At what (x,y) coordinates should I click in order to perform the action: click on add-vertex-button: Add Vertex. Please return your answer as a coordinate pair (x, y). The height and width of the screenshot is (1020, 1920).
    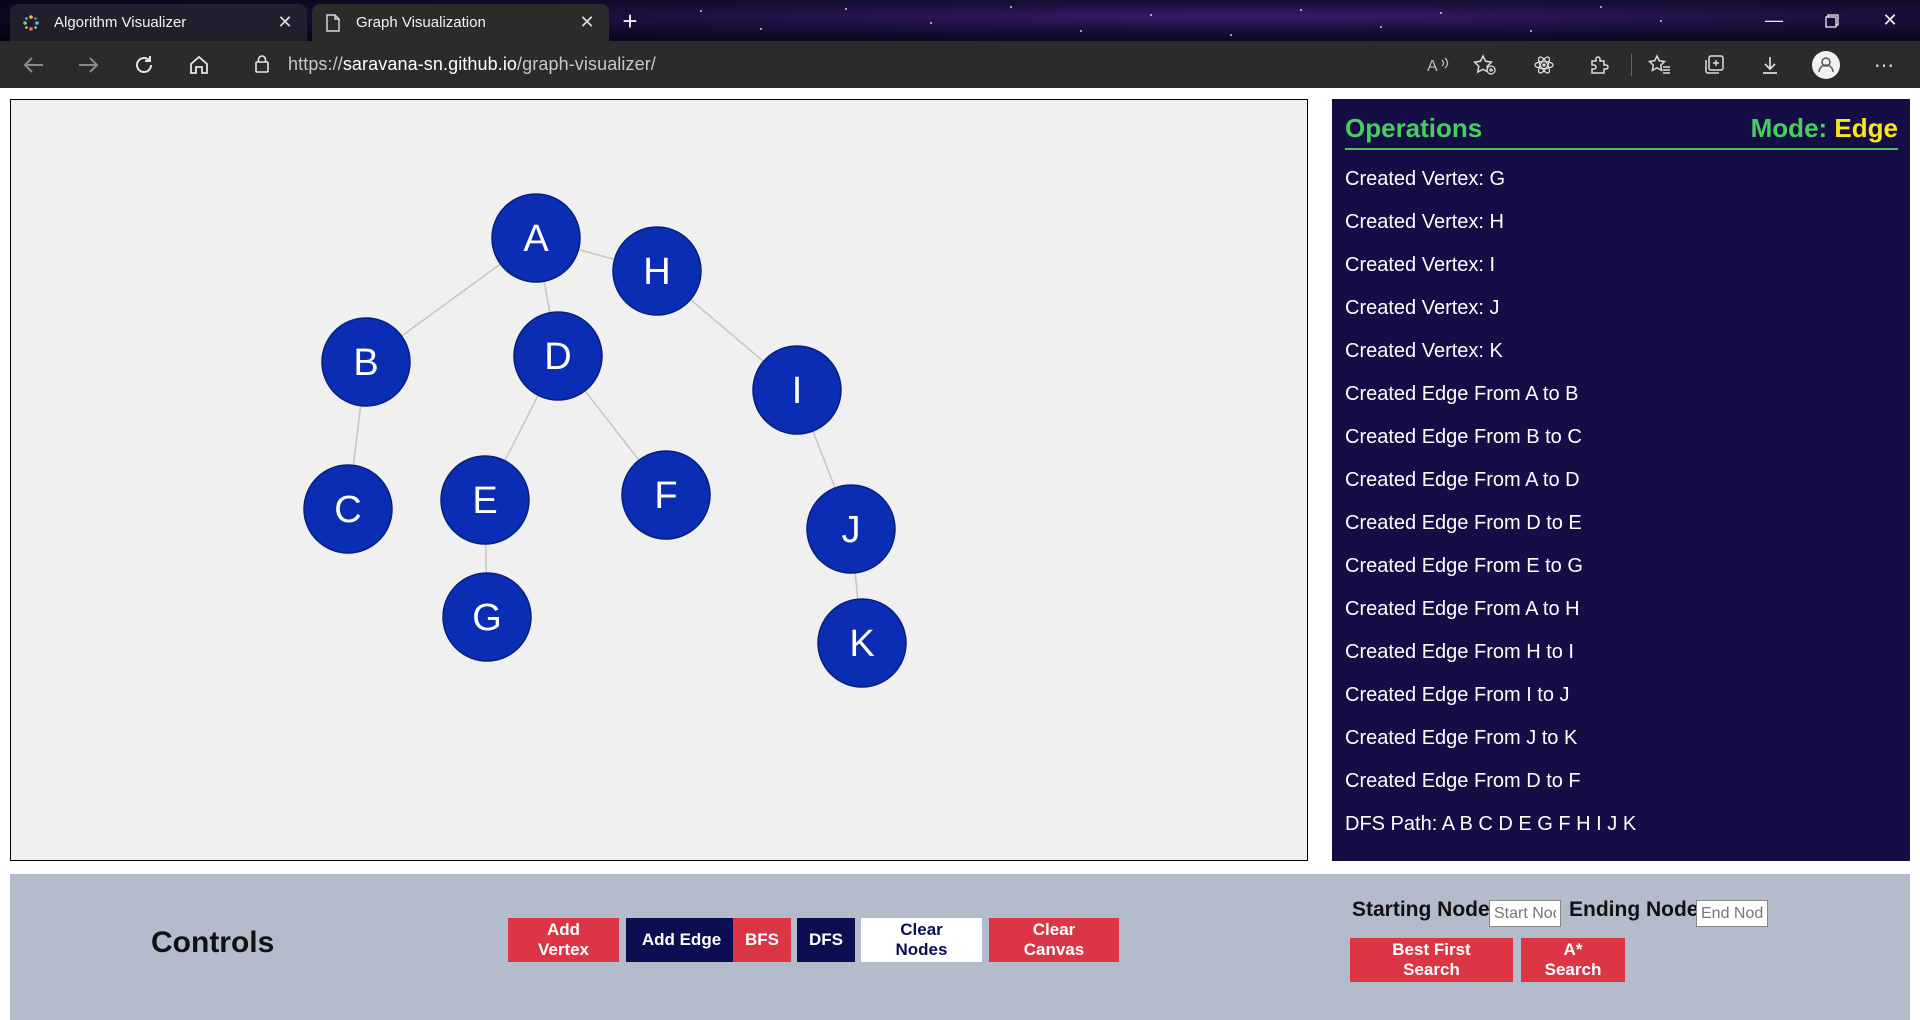
    Looking at the image, I should click on (563, 940).